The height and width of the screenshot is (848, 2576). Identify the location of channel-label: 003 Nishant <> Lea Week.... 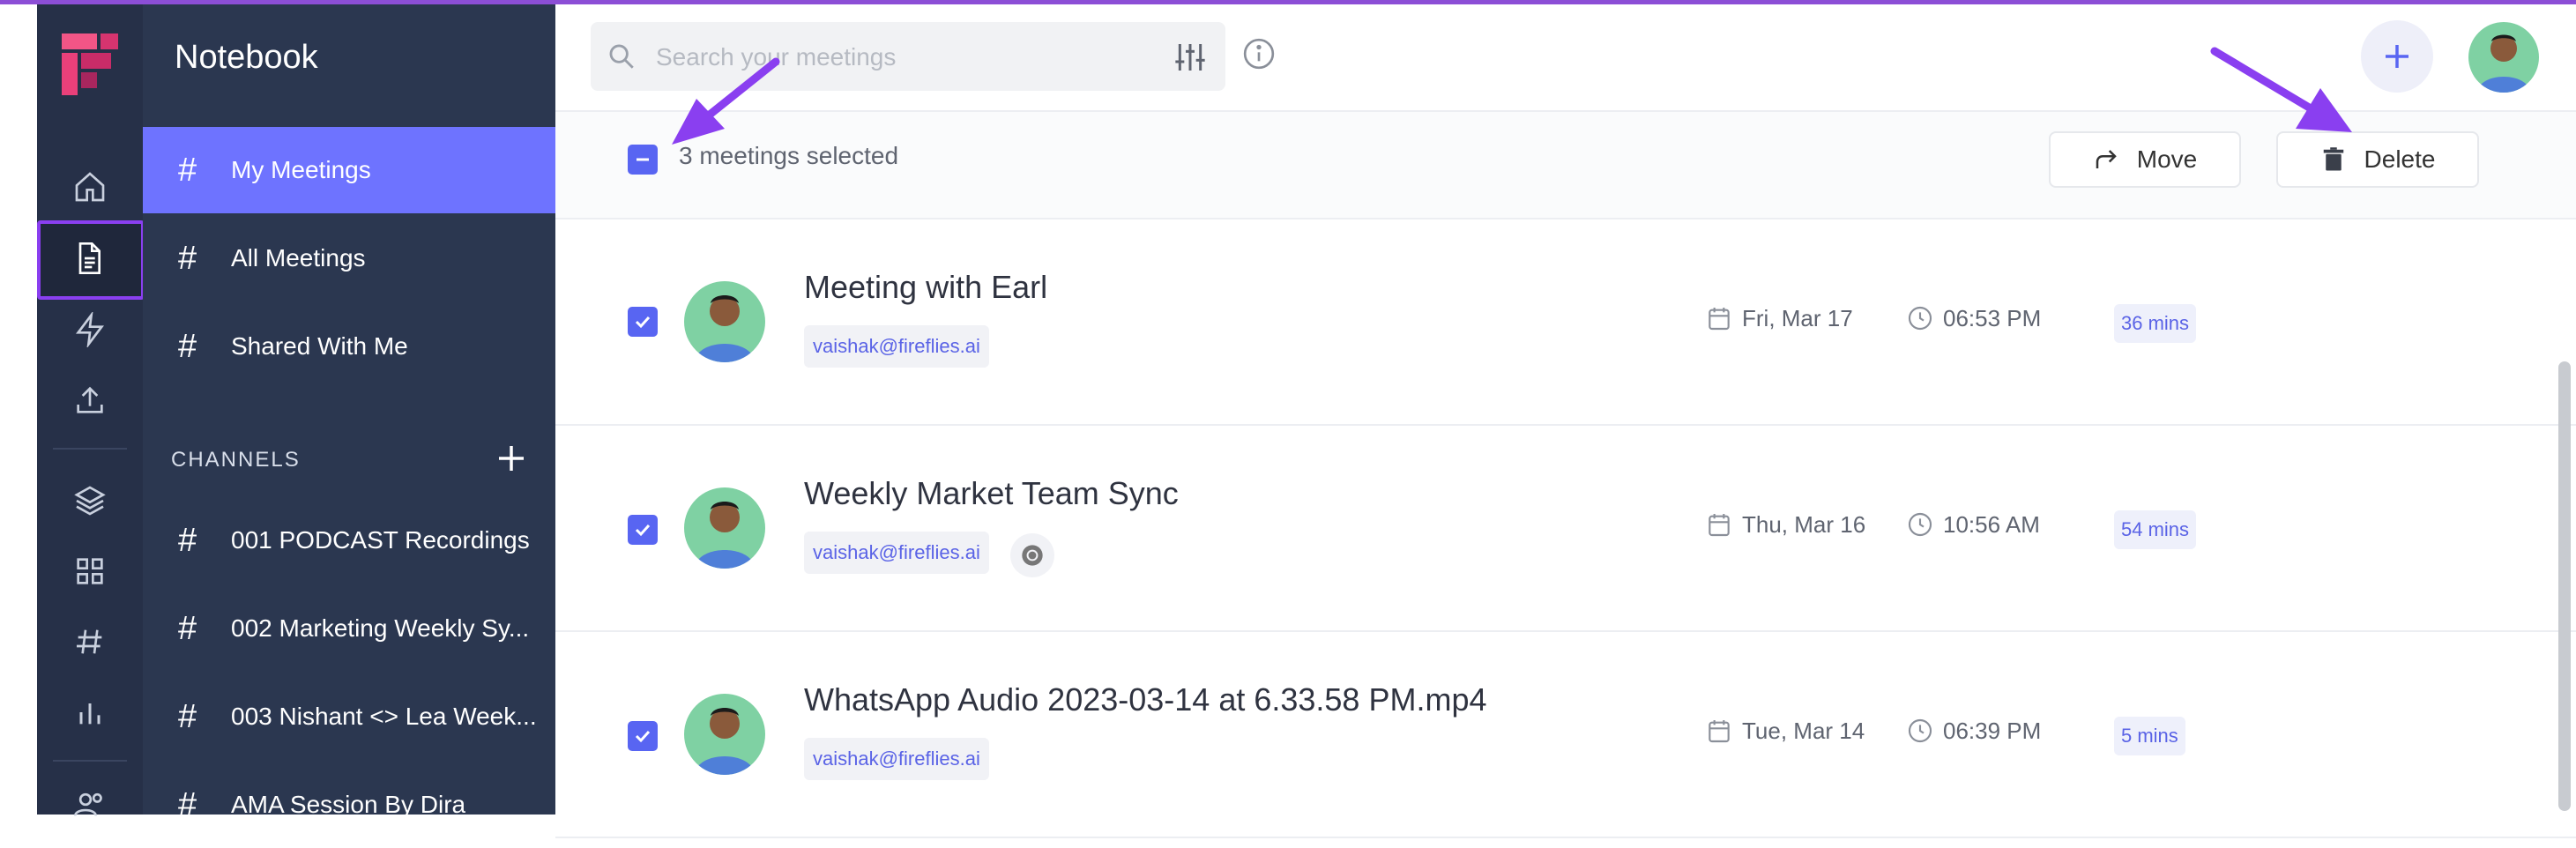
(384, 717).